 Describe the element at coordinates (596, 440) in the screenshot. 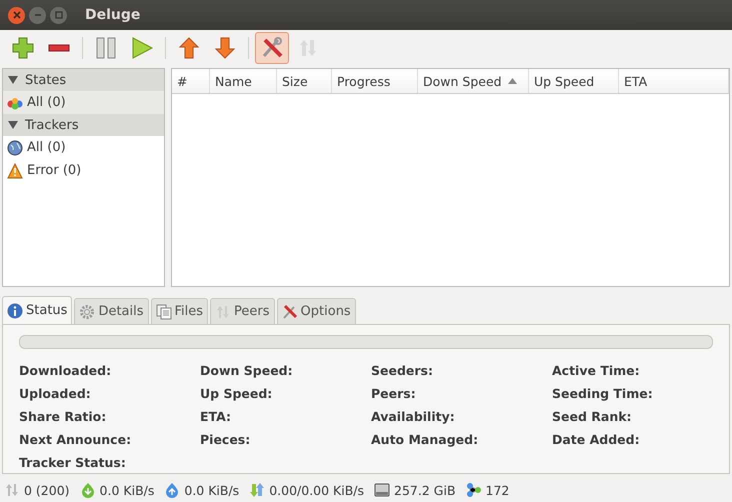

I see `field-label: Date Added:` at that location.